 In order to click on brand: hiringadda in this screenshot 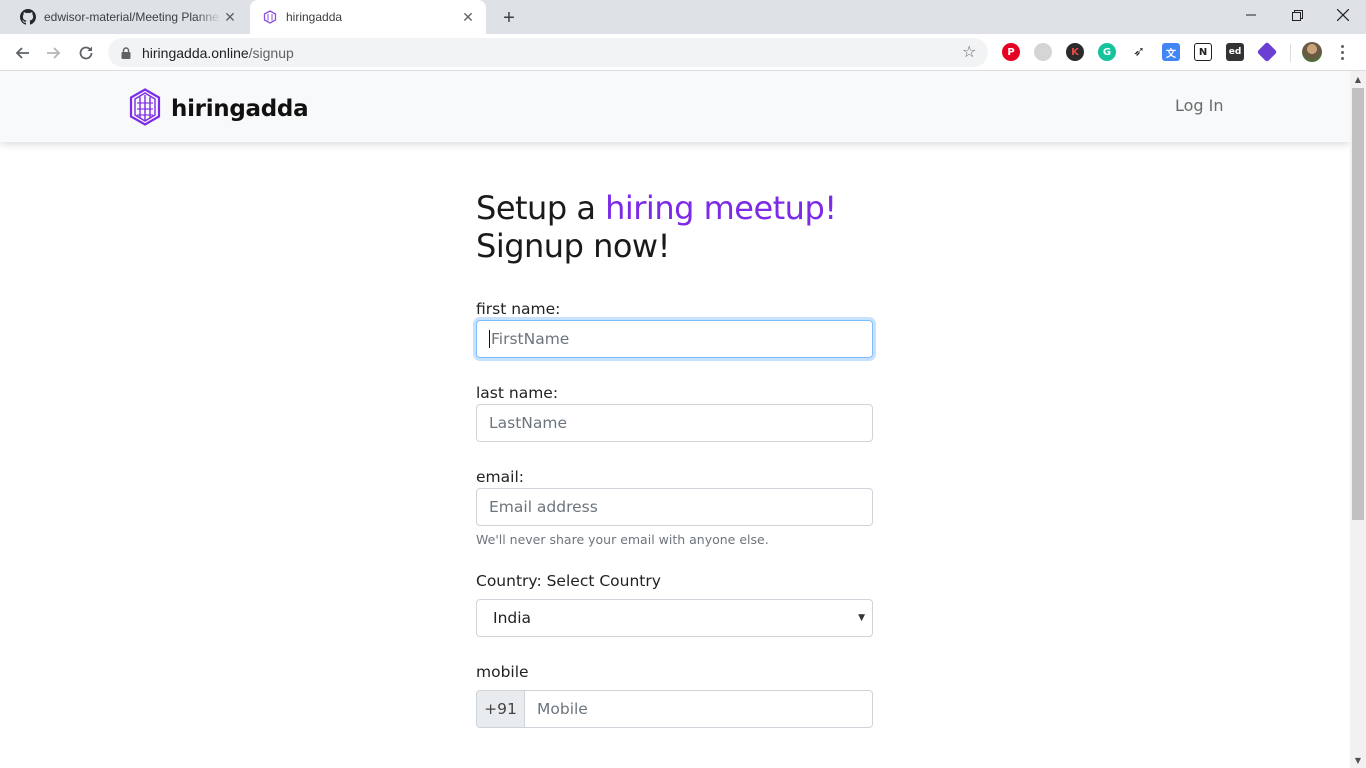, I will do `click(219, 109)`.